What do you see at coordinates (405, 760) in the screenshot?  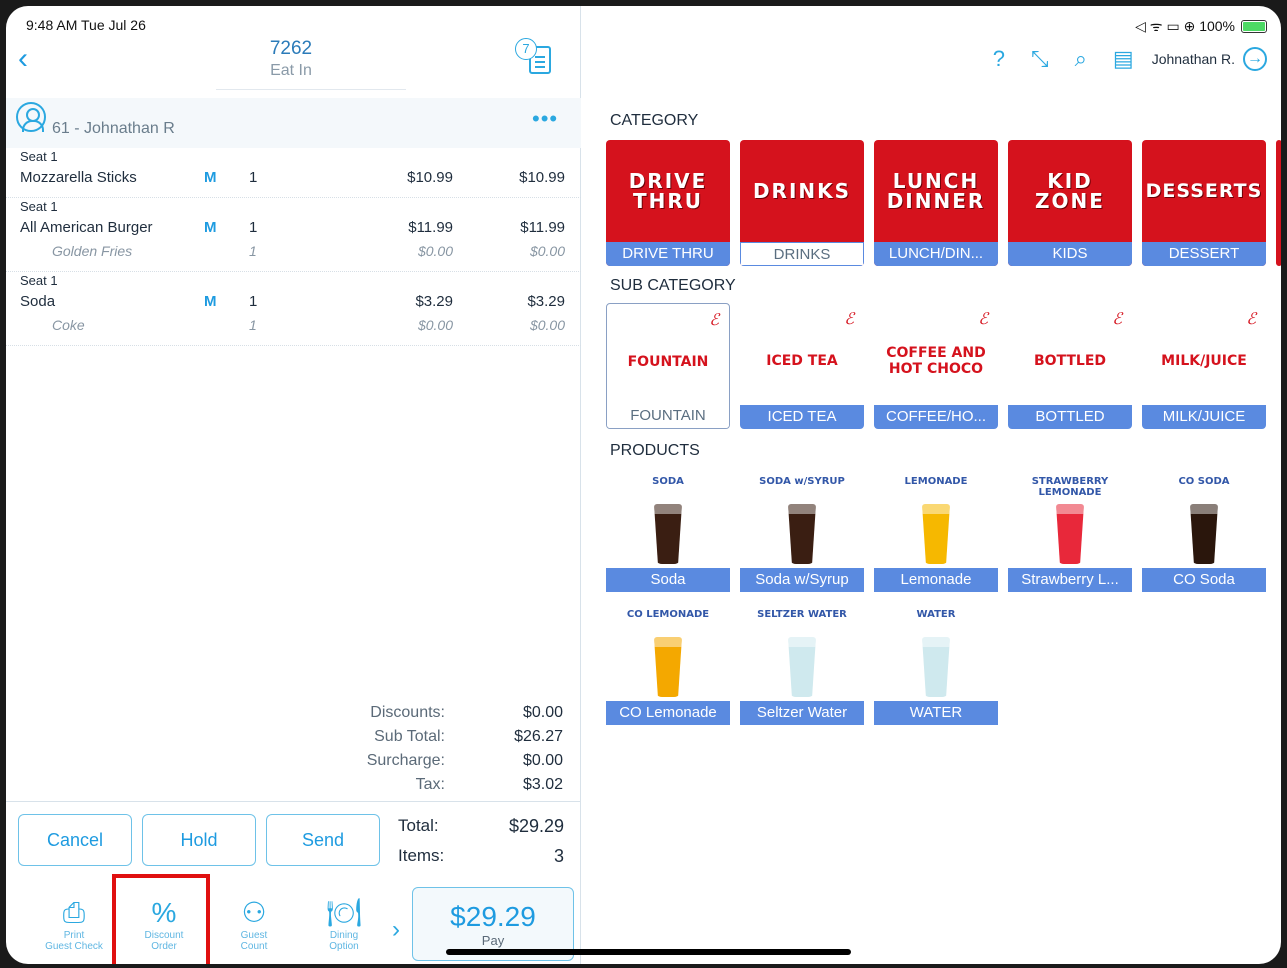 I see `surcharge-label: Surcharge:` at bounding box center [405, 760].